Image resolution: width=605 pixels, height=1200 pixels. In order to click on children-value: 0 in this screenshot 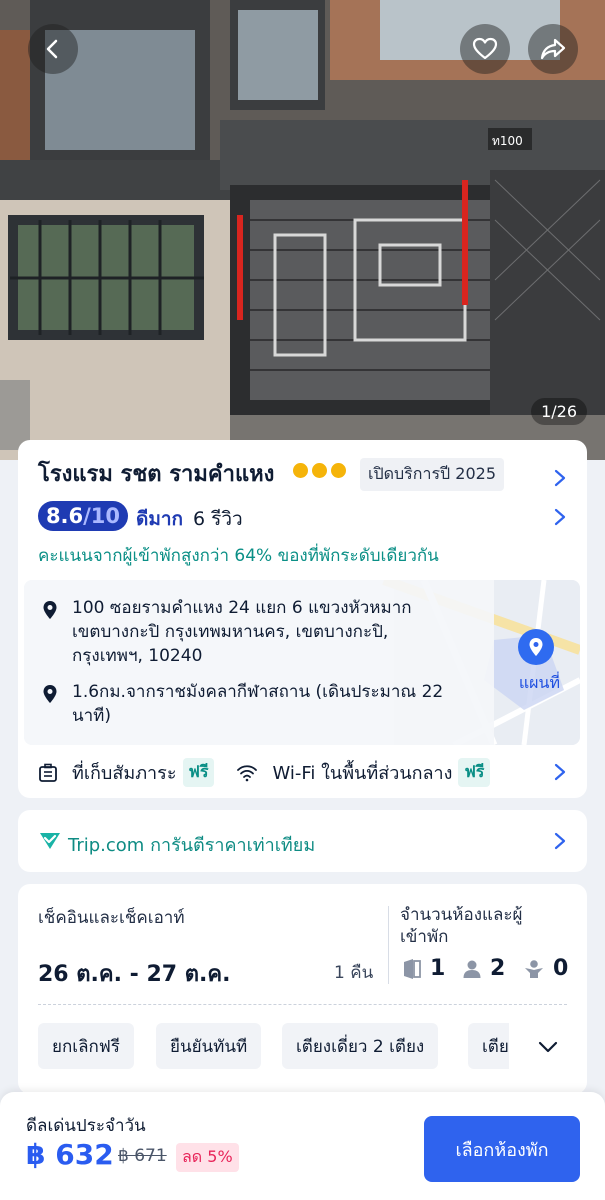, I will do `click(561, 968)`.